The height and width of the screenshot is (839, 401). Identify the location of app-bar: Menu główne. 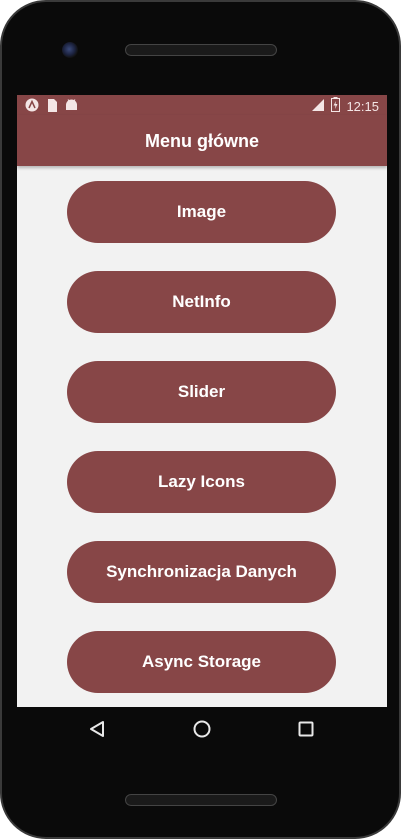
(202, 140).